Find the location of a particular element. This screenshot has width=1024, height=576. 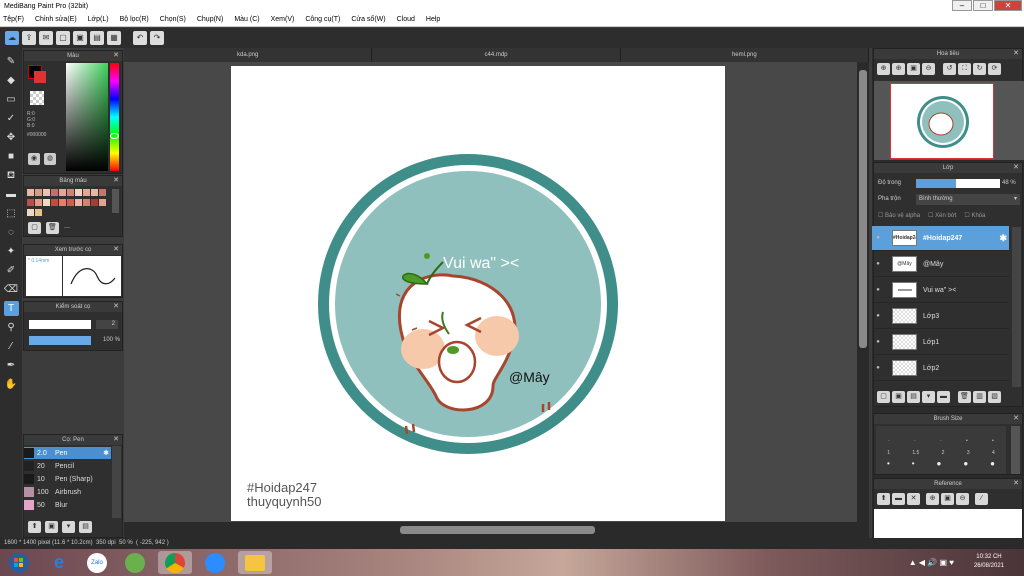

new-layer-icon: ▢ is located at coordinates (883, 397).